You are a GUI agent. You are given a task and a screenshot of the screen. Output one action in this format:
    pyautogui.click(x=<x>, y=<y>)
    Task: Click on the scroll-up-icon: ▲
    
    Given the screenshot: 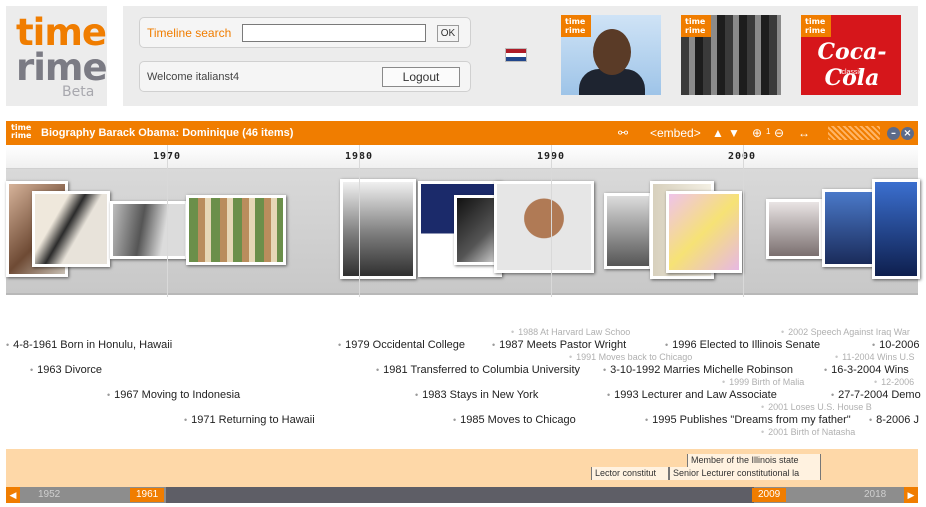 What is the action you would take?
    pyautogui.click(x=718, y=133)
    